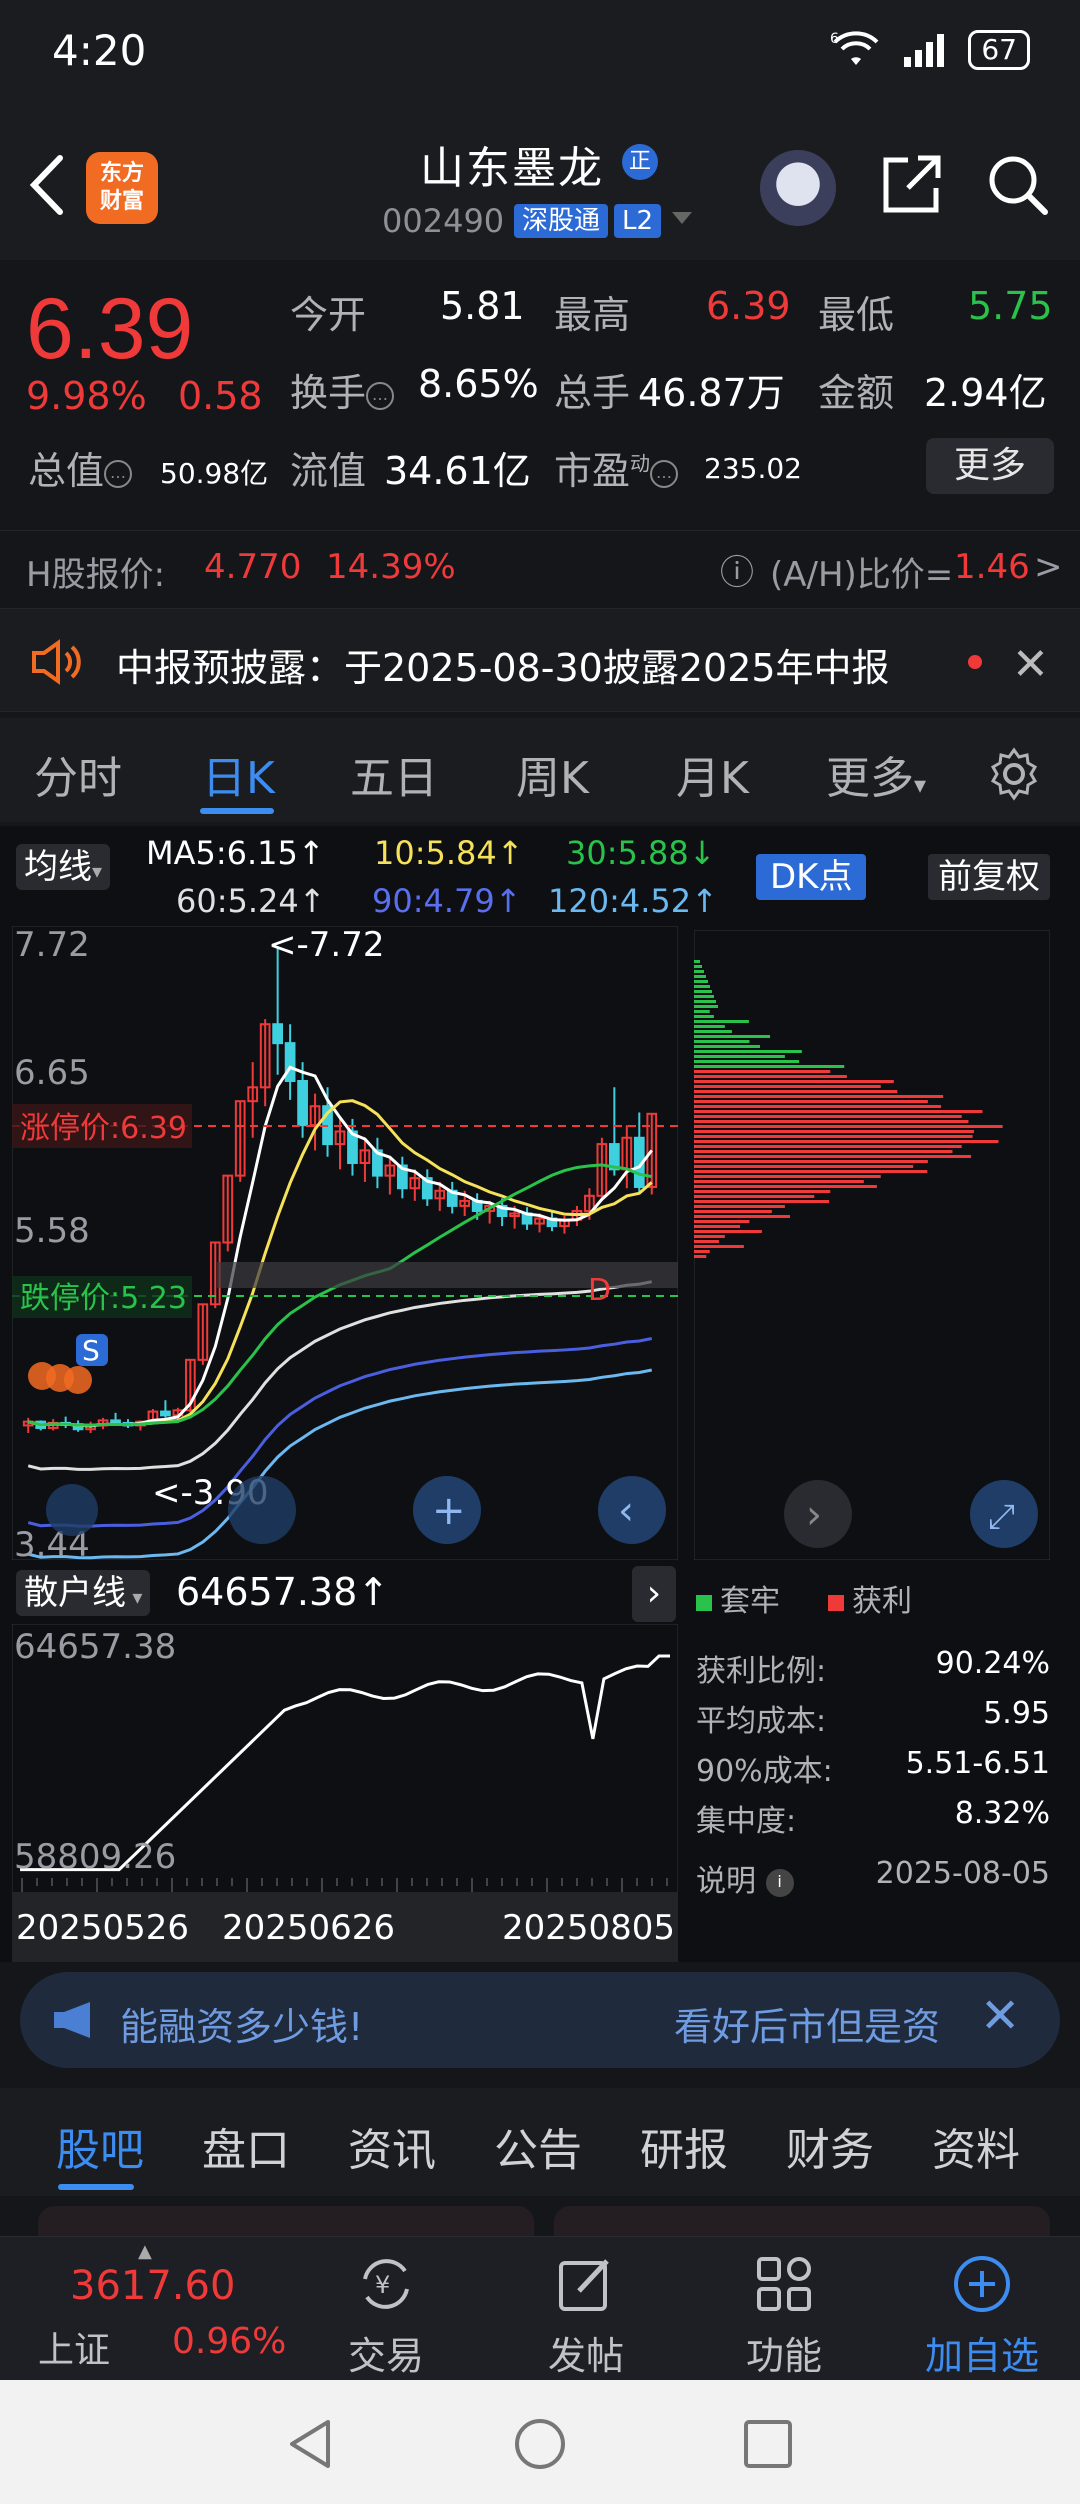 This screenshot has width=1080, height=2504. What do you see at coordinates (253, 567) in the screenshot?
I see `h-share-price: 4.770` at bounding box center [253, 567].